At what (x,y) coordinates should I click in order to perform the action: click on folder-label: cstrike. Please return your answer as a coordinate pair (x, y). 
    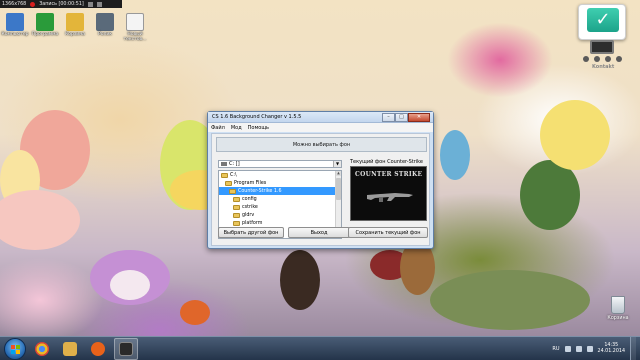
    Looking at the image, I should click on (250, 207).